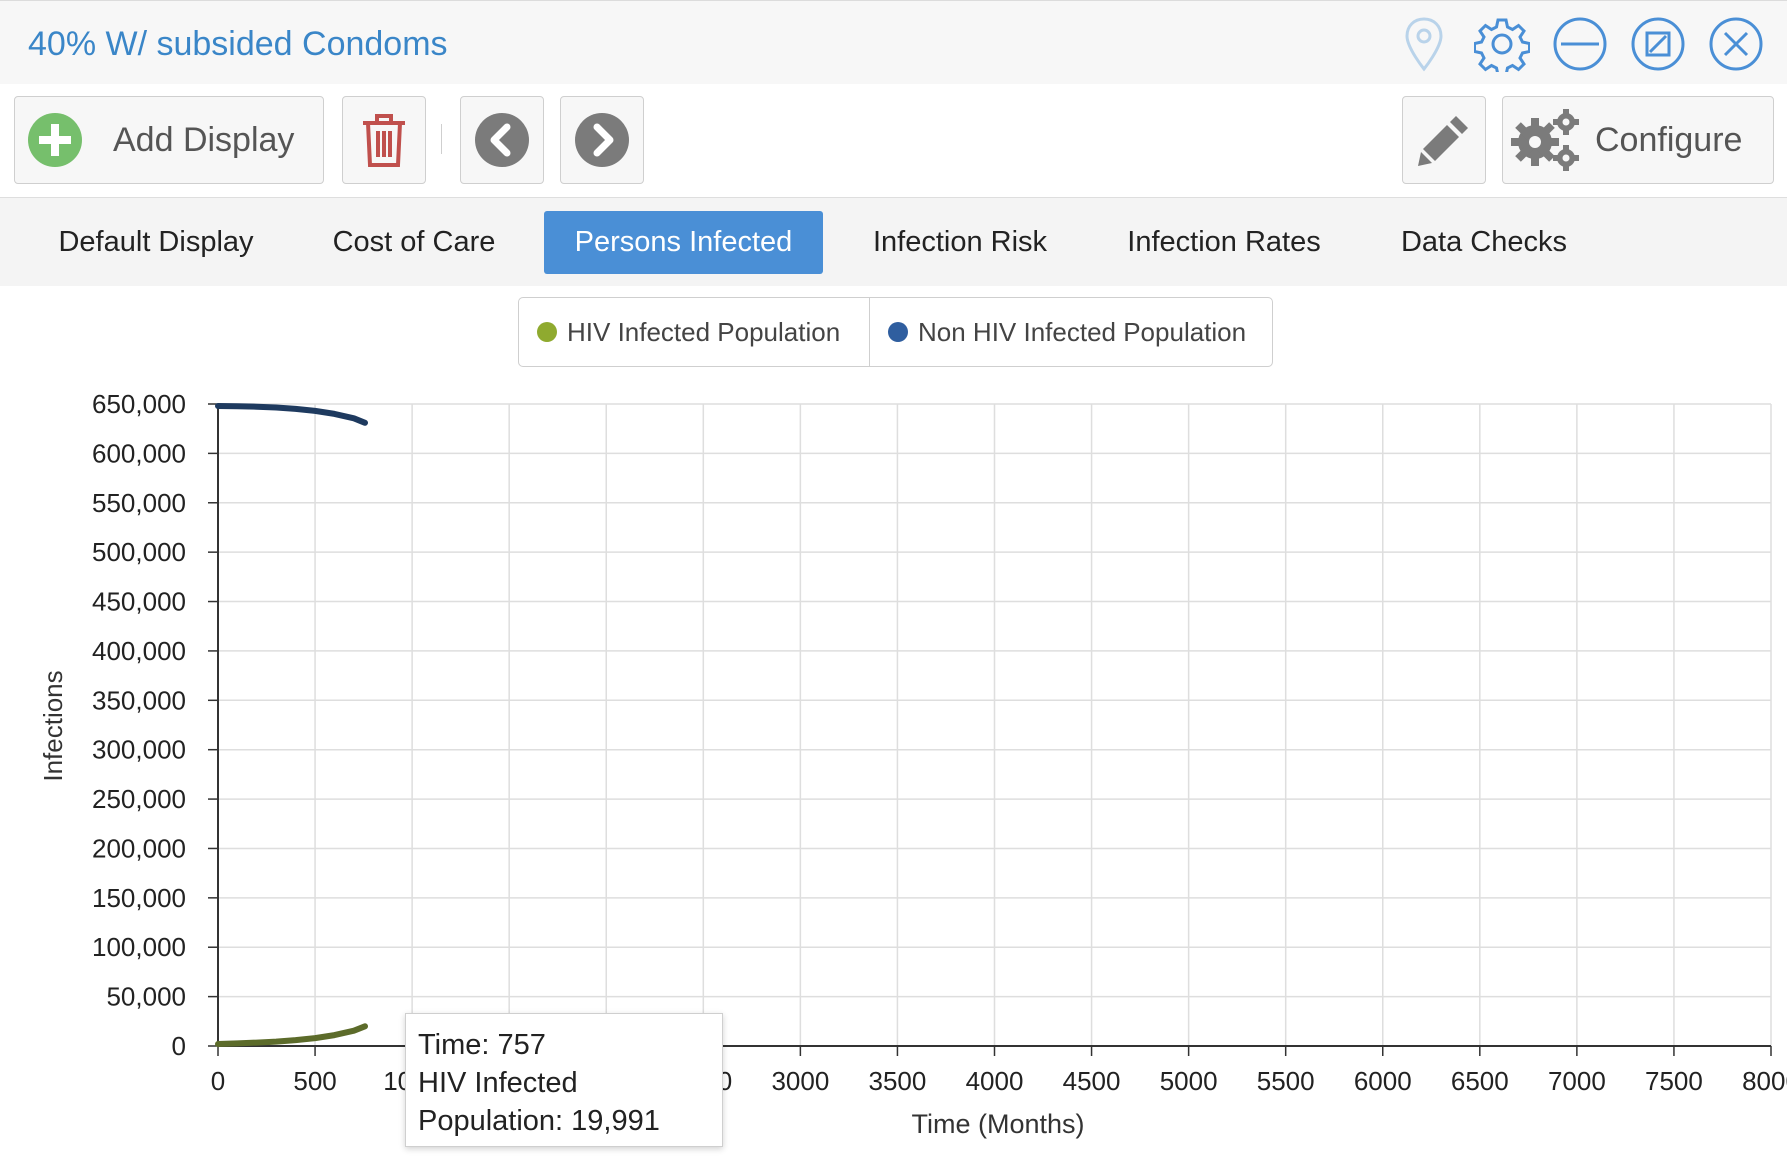  I want to click on y-tick-label: 500,000, so click(139, 552).